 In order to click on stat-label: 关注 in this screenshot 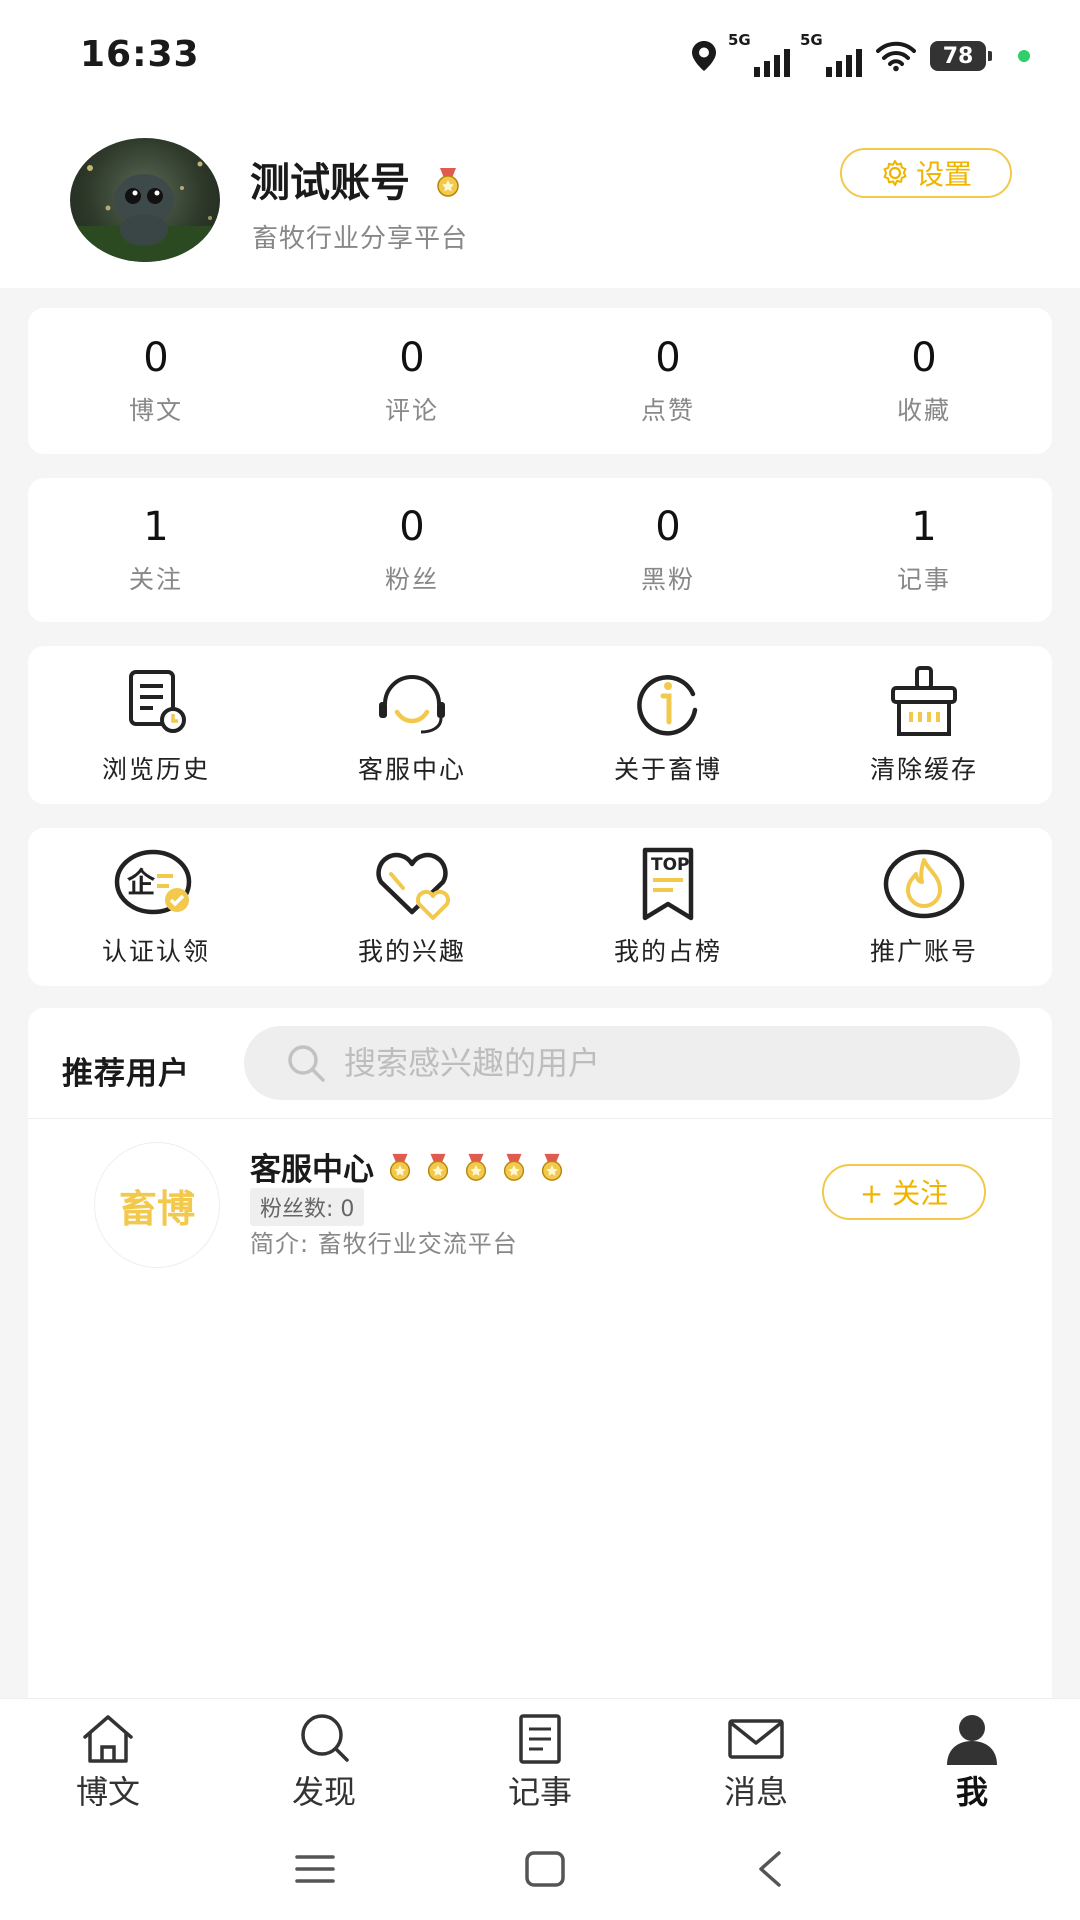, I will do `click(155, 579)`.